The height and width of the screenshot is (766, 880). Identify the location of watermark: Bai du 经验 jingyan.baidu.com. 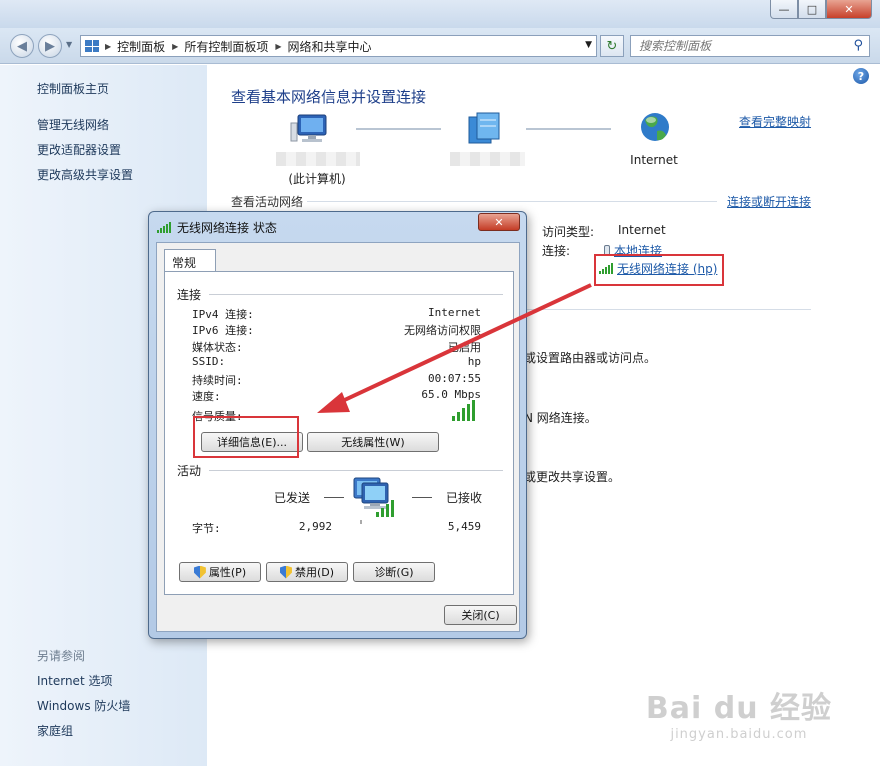
(739, 712).